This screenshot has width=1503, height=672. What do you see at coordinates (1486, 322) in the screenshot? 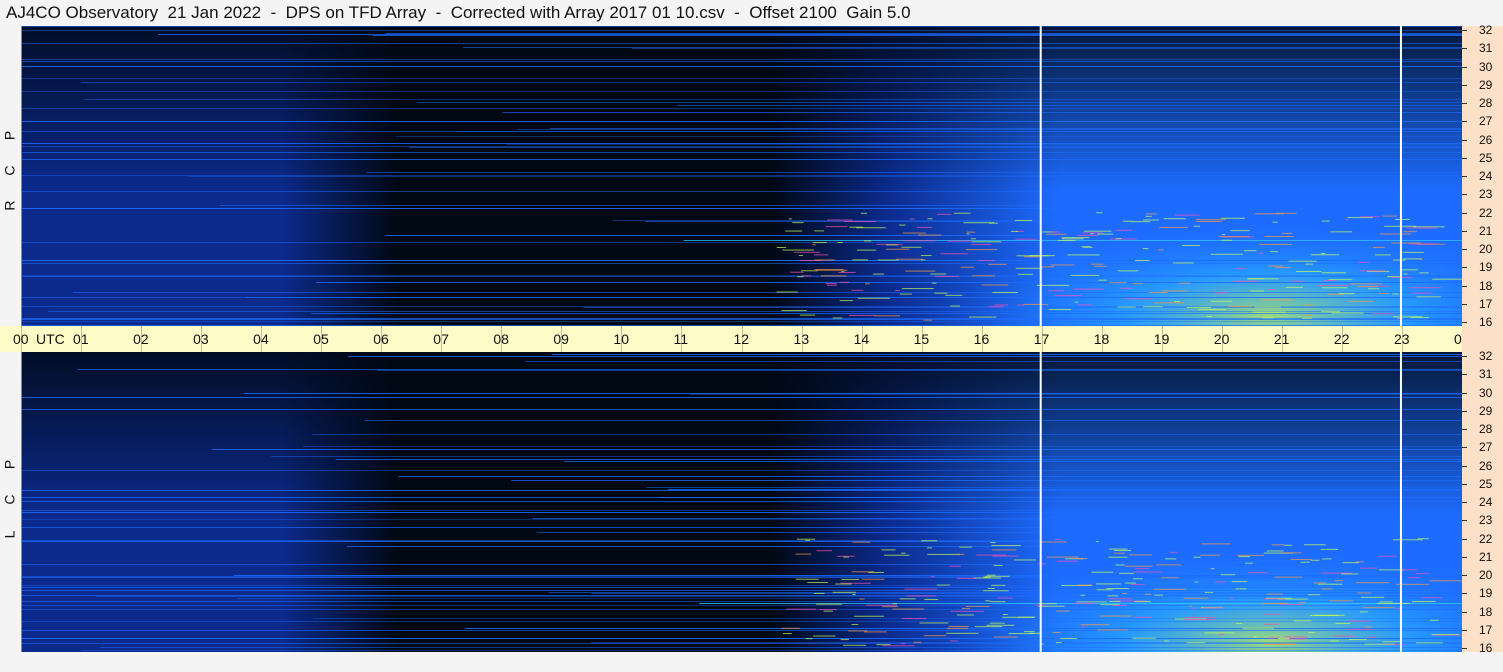
I see `freq-tick-label: 16` at bounding box center [1486, 322].